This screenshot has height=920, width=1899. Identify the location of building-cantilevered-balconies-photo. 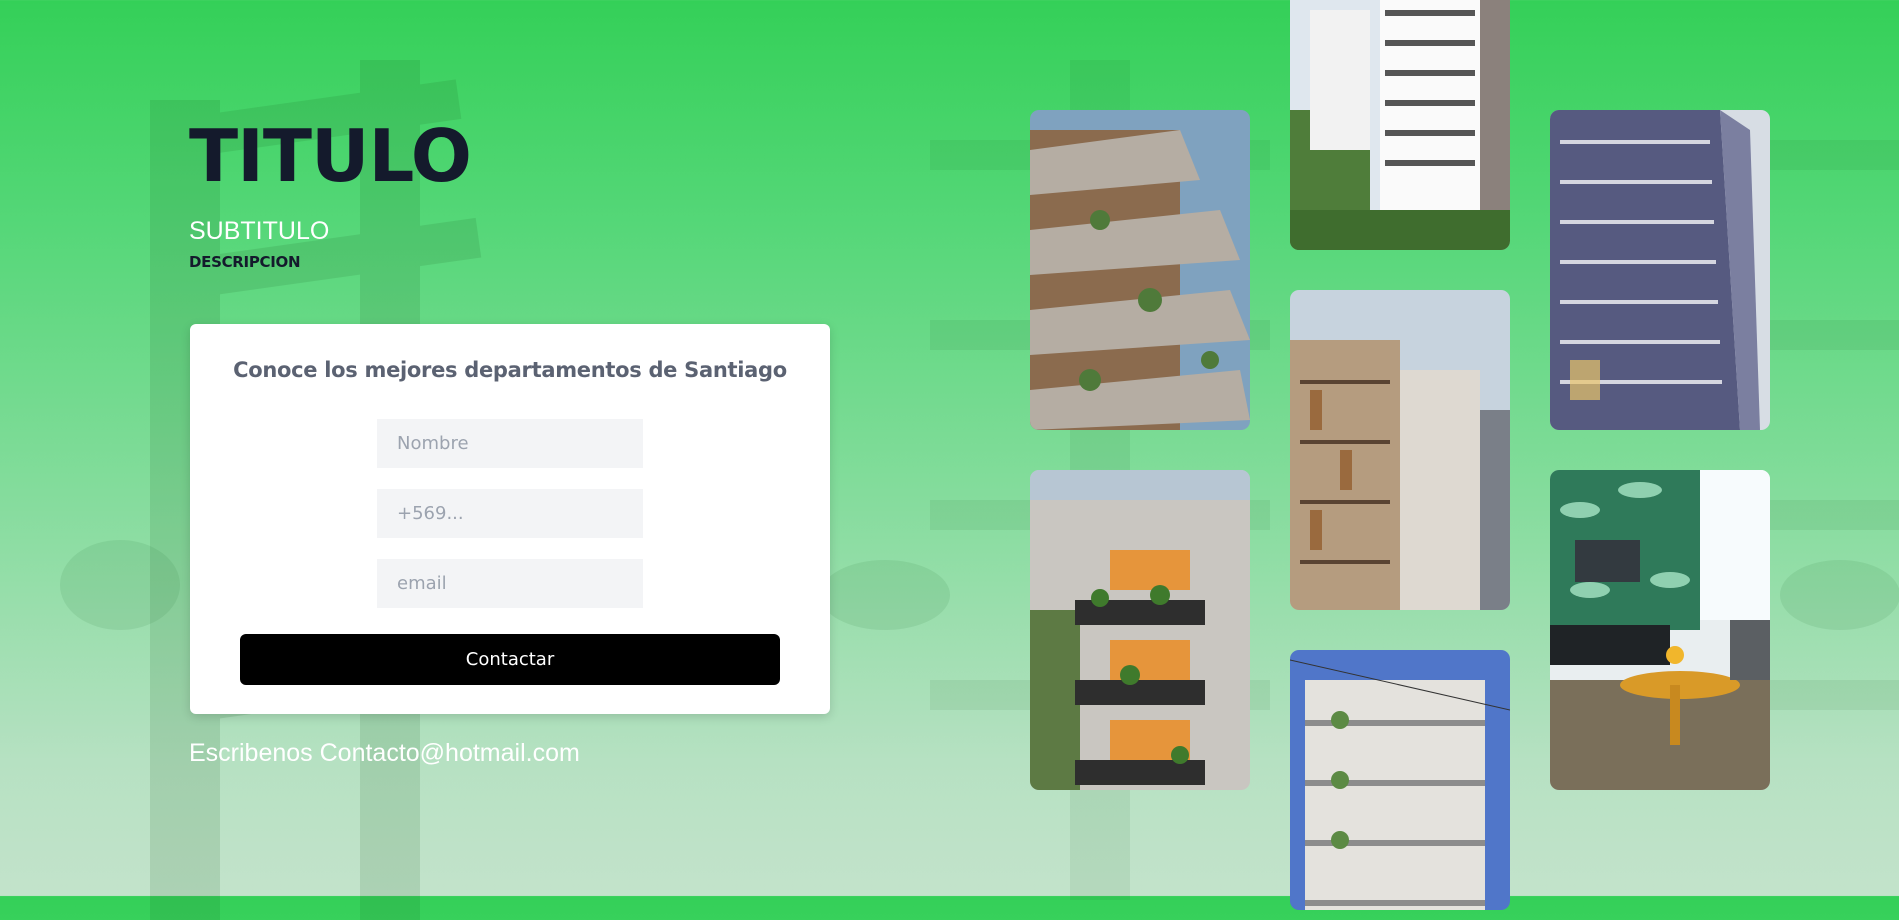
(1140, 270).